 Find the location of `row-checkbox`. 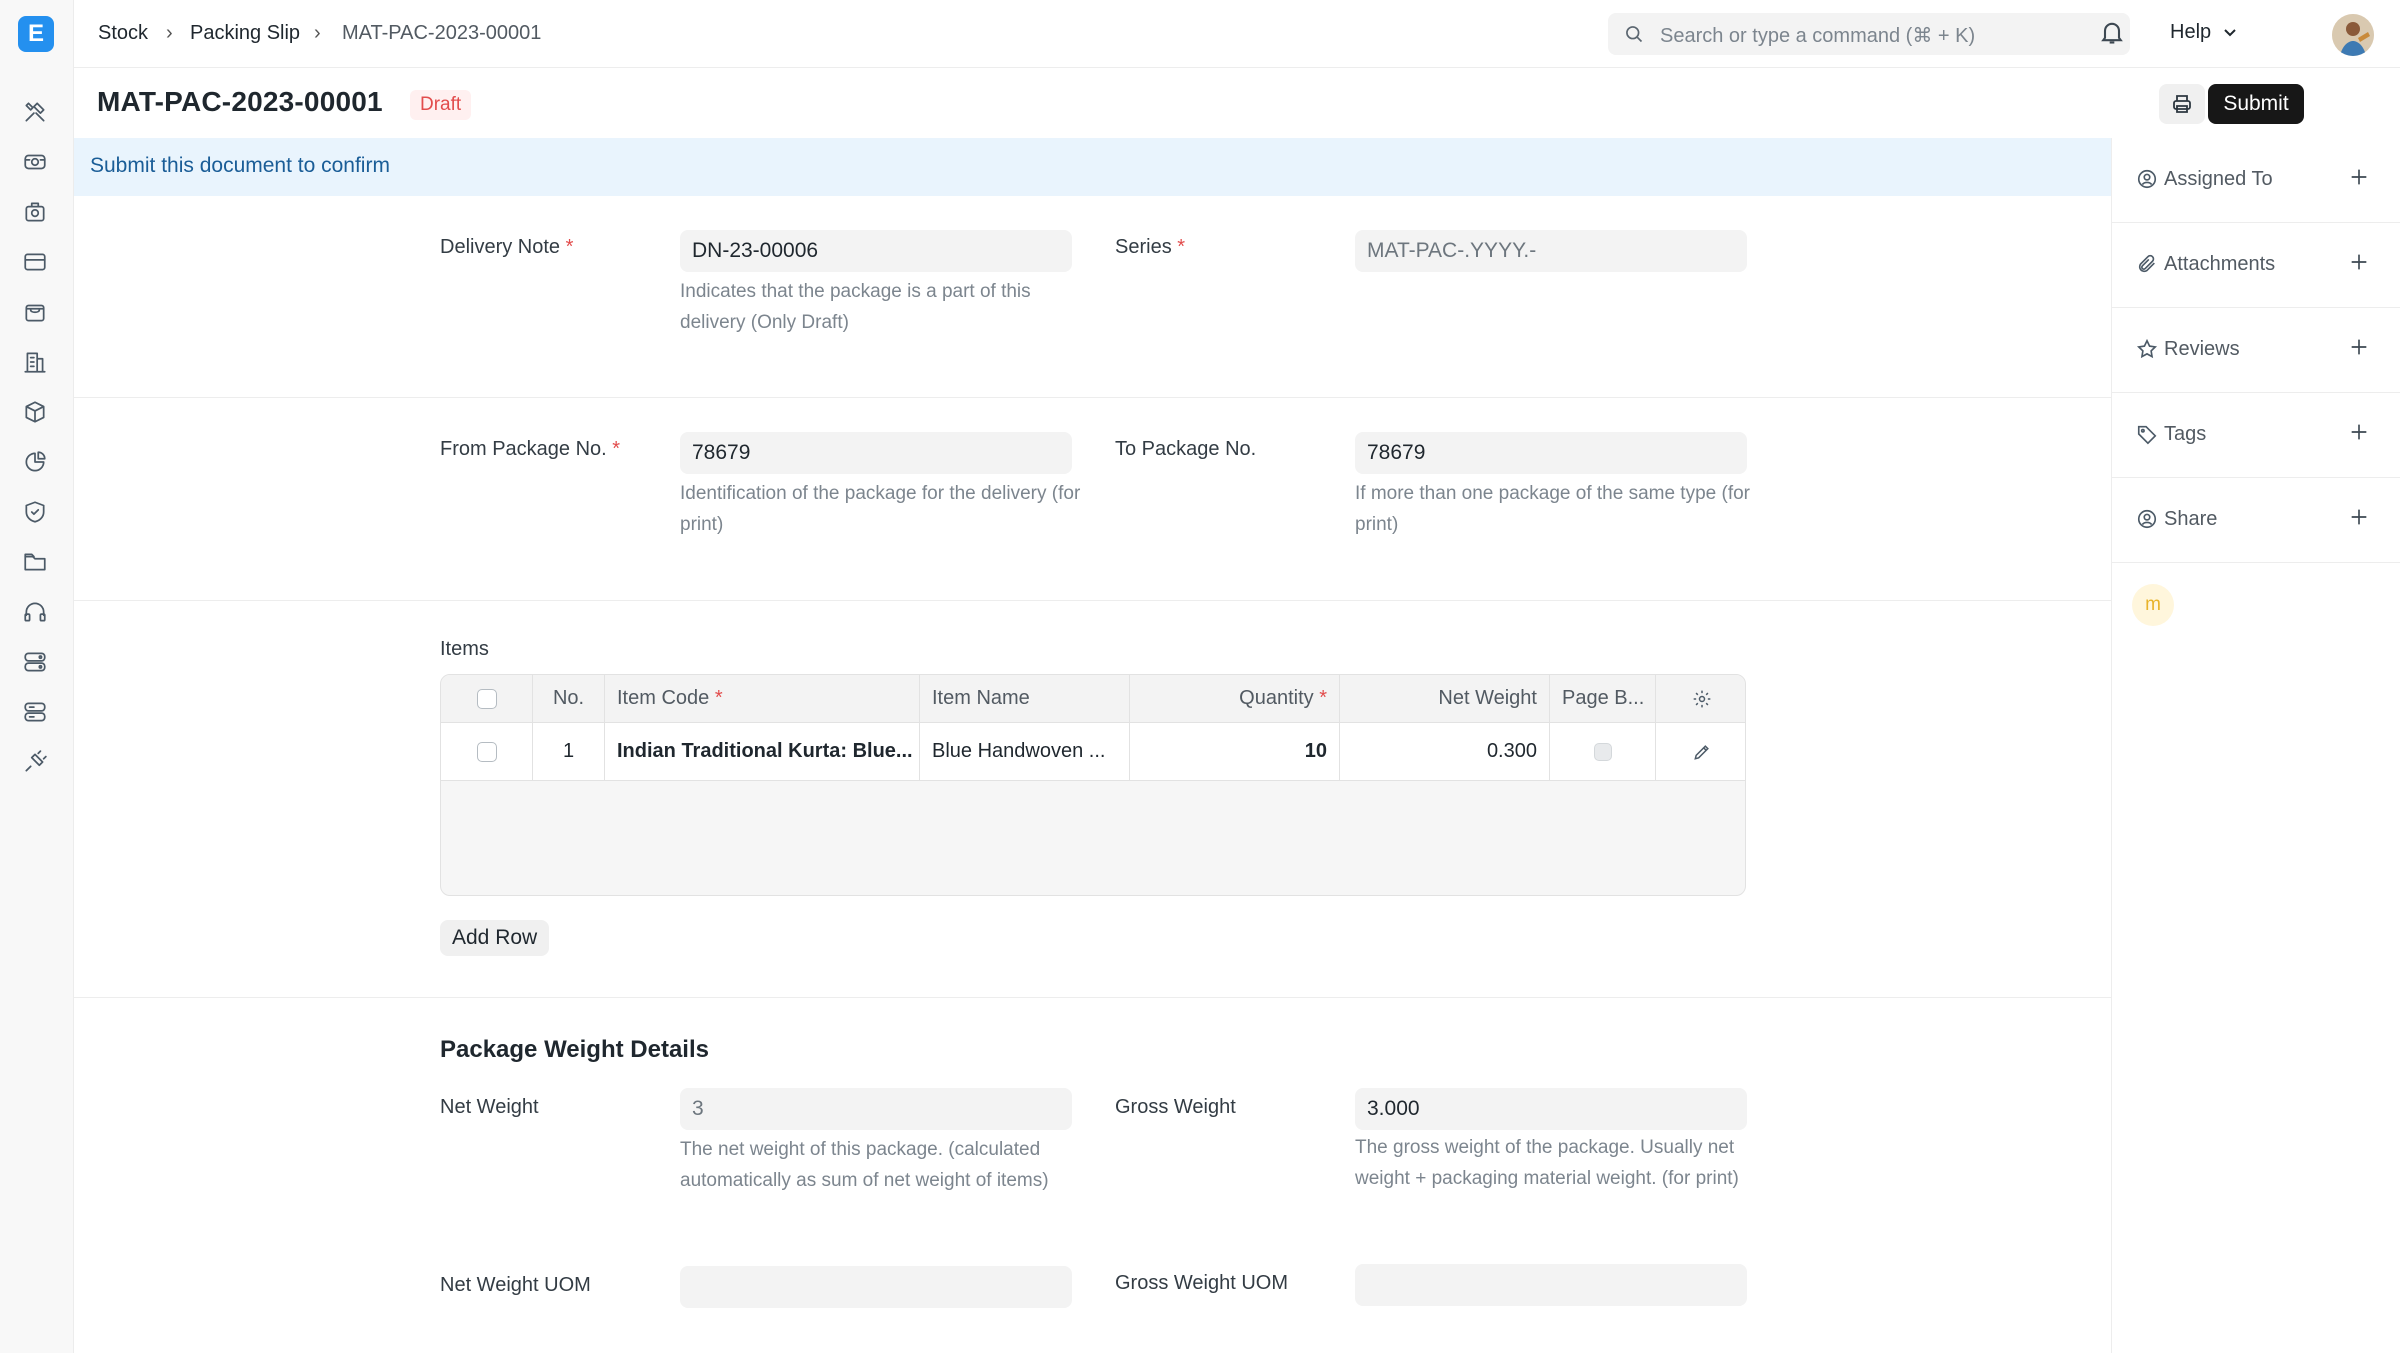

row-checkbox is located at coordinates (486, 751).